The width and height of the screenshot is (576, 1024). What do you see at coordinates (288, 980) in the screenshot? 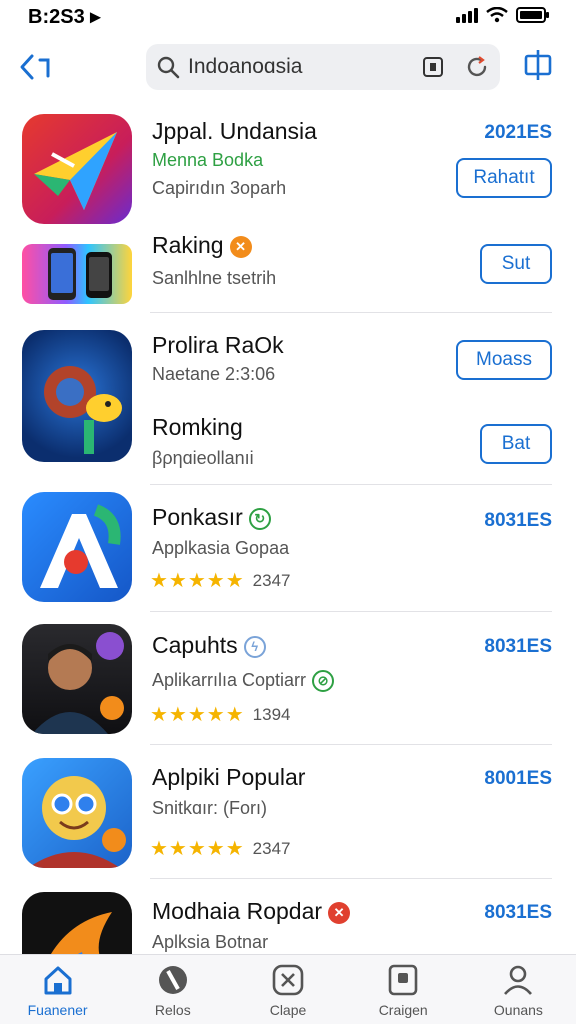
I see `gamepad-icon` at bounding box center [288, 980].